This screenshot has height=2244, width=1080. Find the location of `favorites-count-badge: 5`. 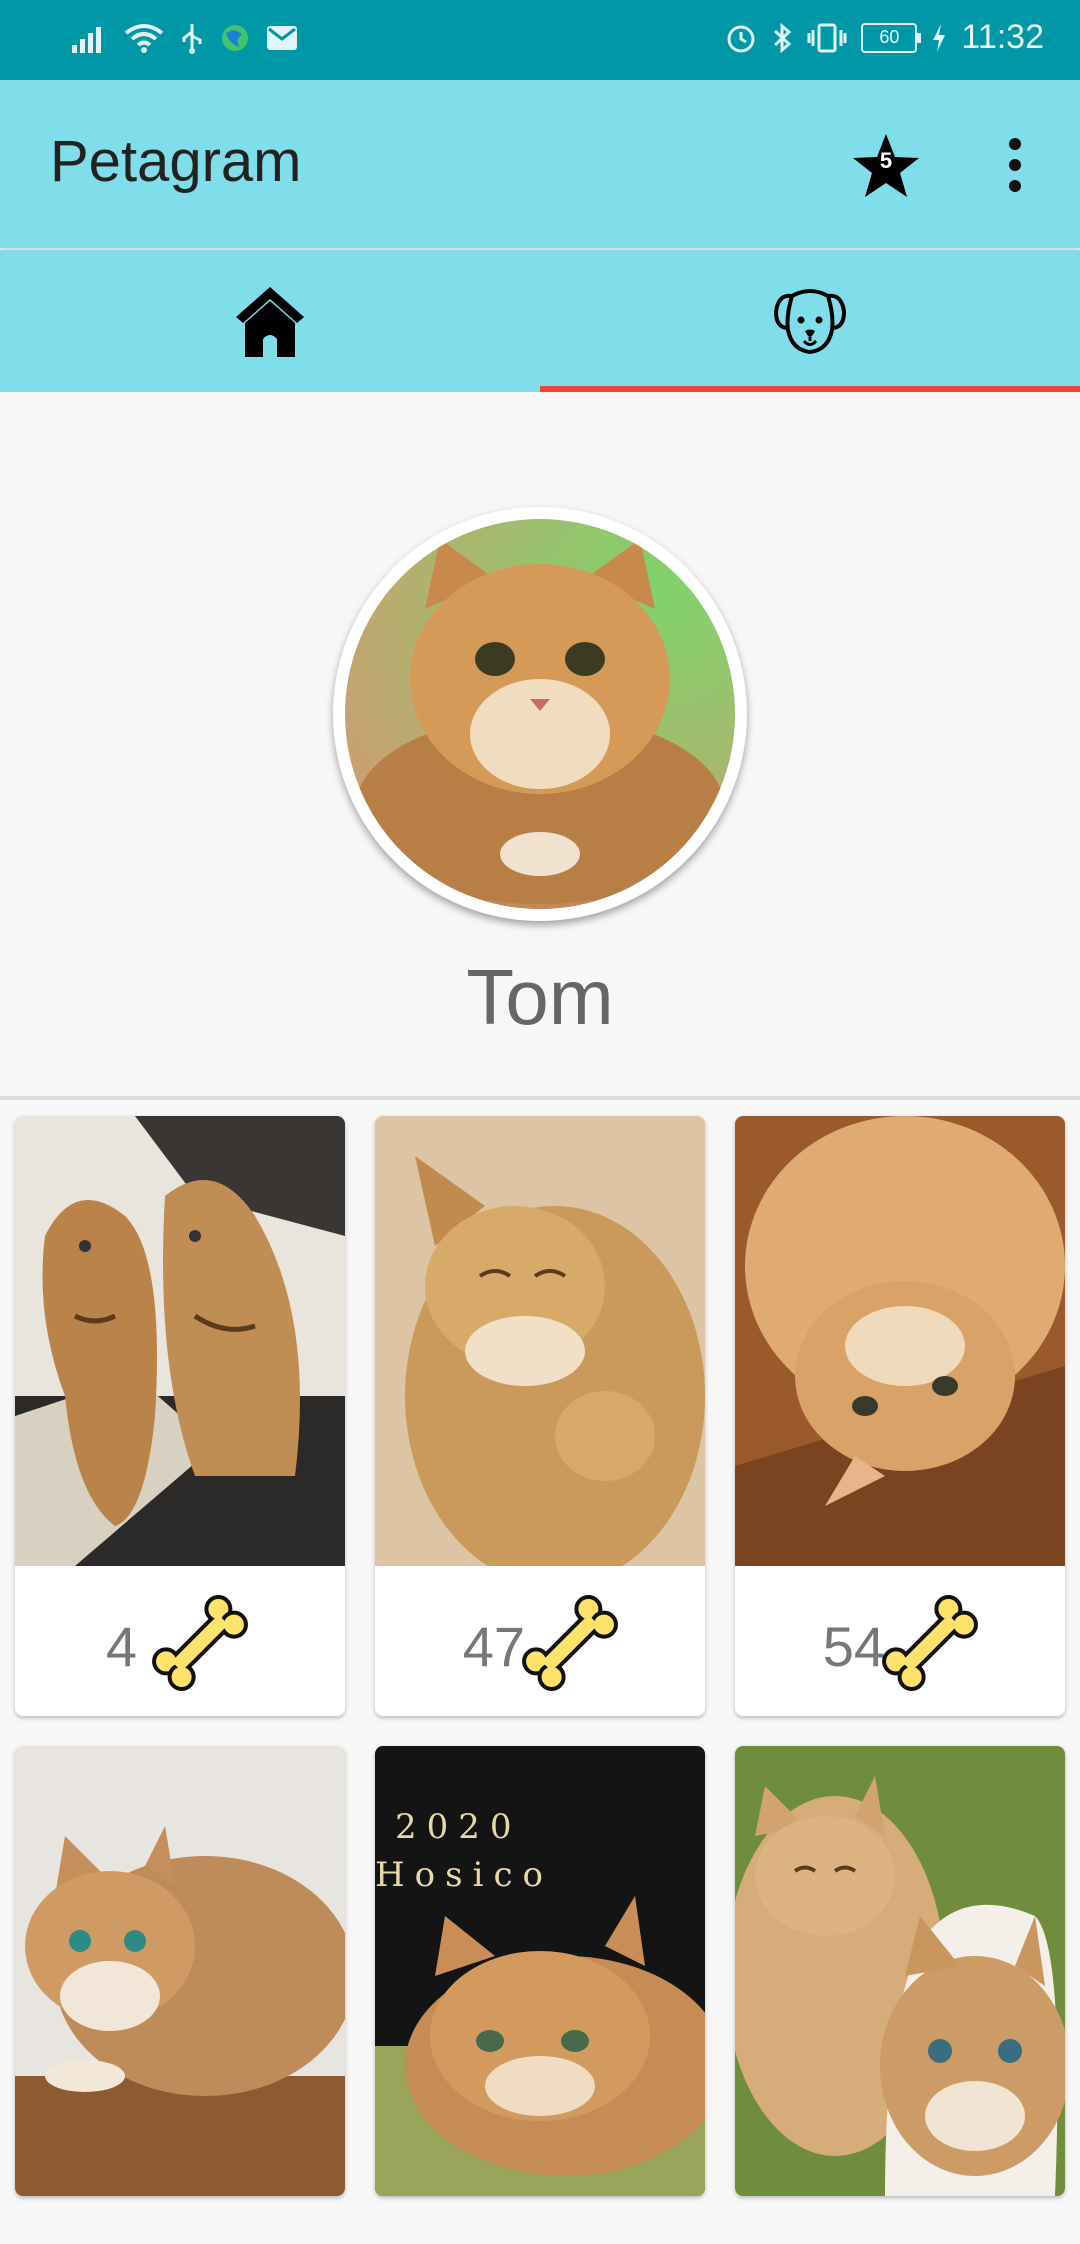

favorites-count-badge: 5 is located at coordinates (886, 160).